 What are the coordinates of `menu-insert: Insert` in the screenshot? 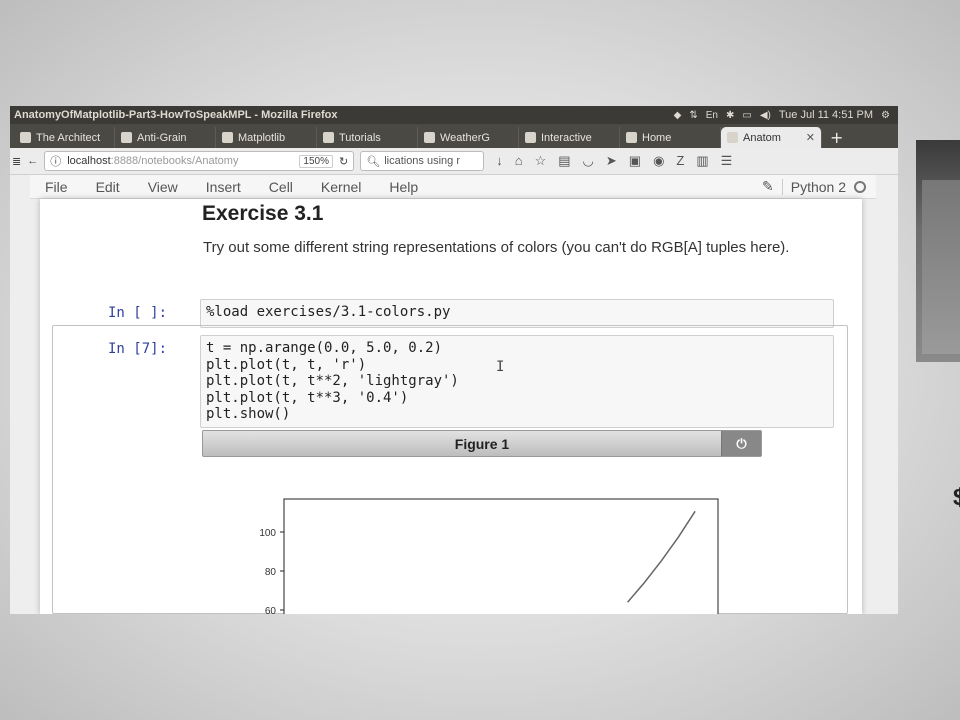 It's located at (222, 187).